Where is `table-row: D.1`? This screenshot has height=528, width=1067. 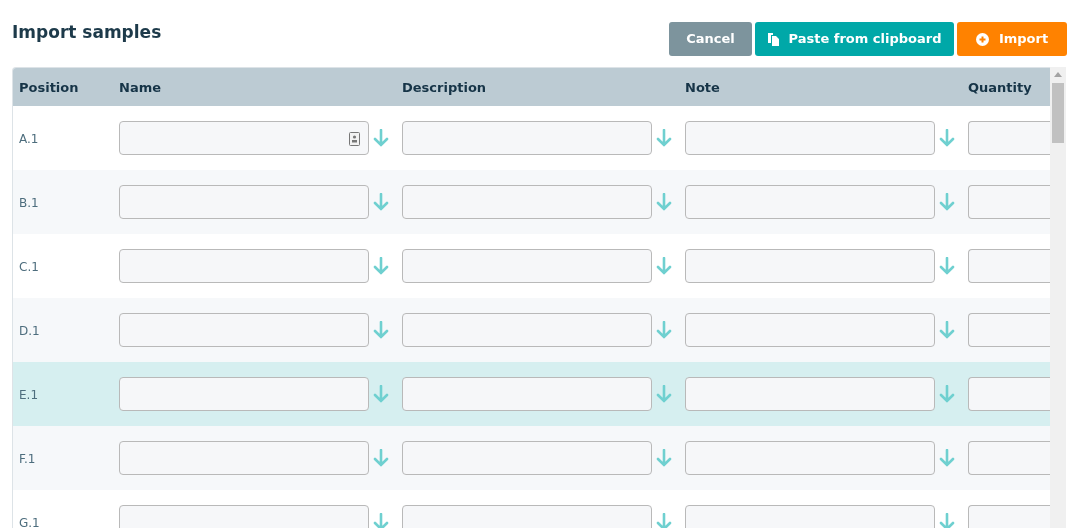
table-row: D.1 is located at coordinates (531, 330).